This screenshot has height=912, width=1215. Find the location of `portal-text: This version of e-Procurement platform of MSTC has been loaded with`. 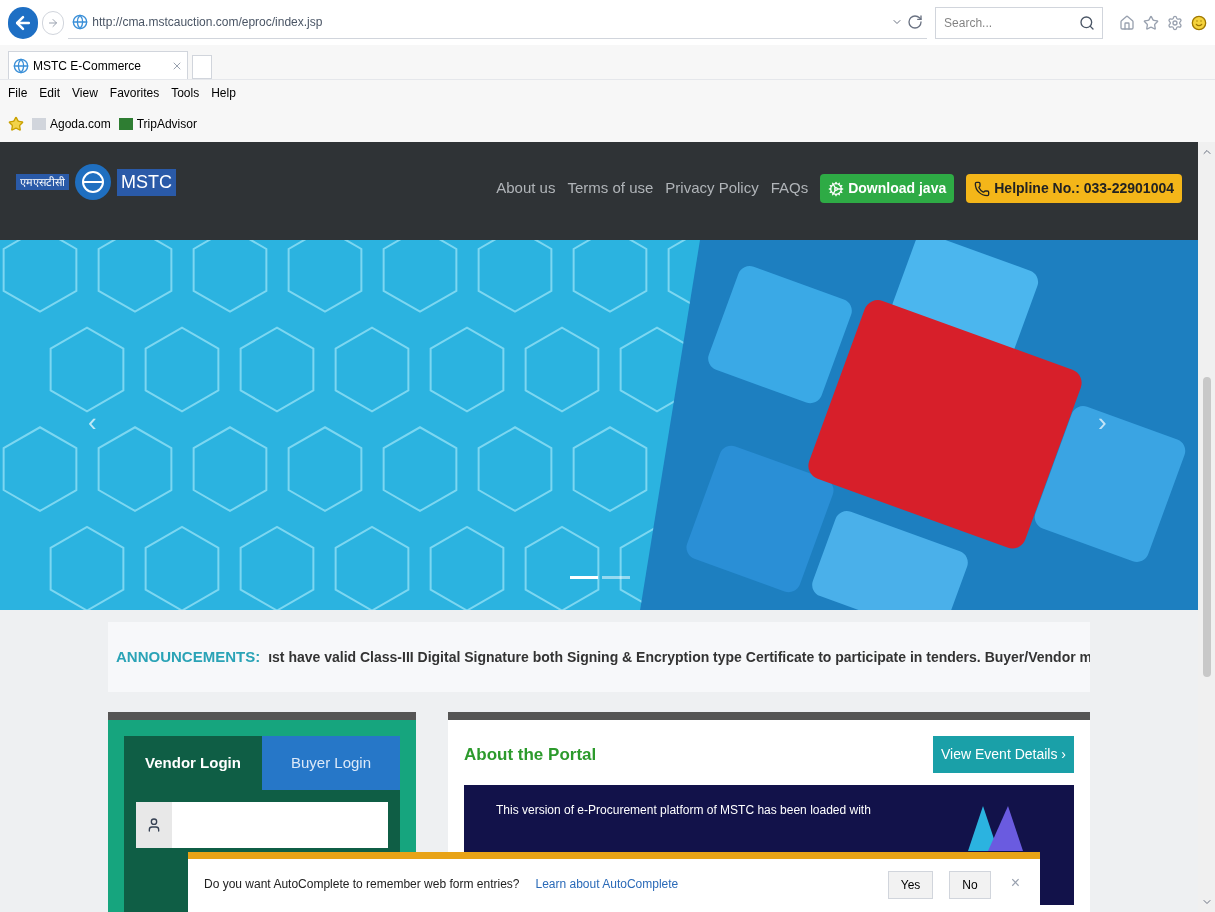

portal-text: This version of e-Procurement platform of MSTC has been loaded with is located at coordinates (684, 810).